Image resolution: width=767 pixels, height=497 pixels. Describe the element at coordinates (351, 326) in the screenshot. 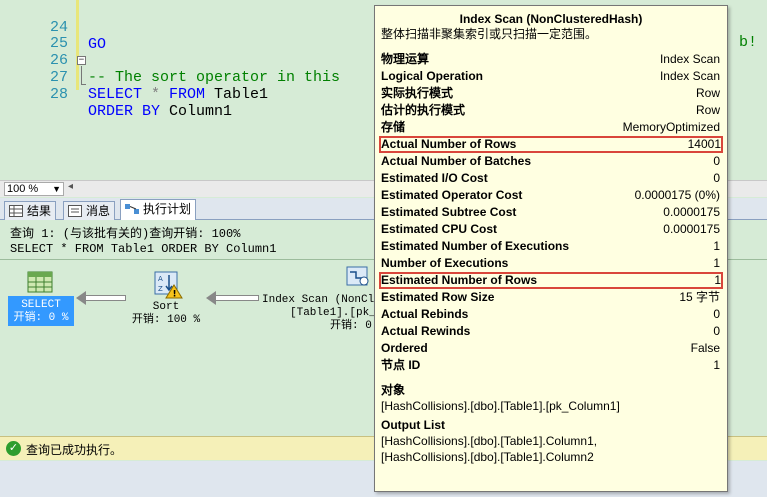

I see `index-scan-node-cost: 开销: 0` at that location.